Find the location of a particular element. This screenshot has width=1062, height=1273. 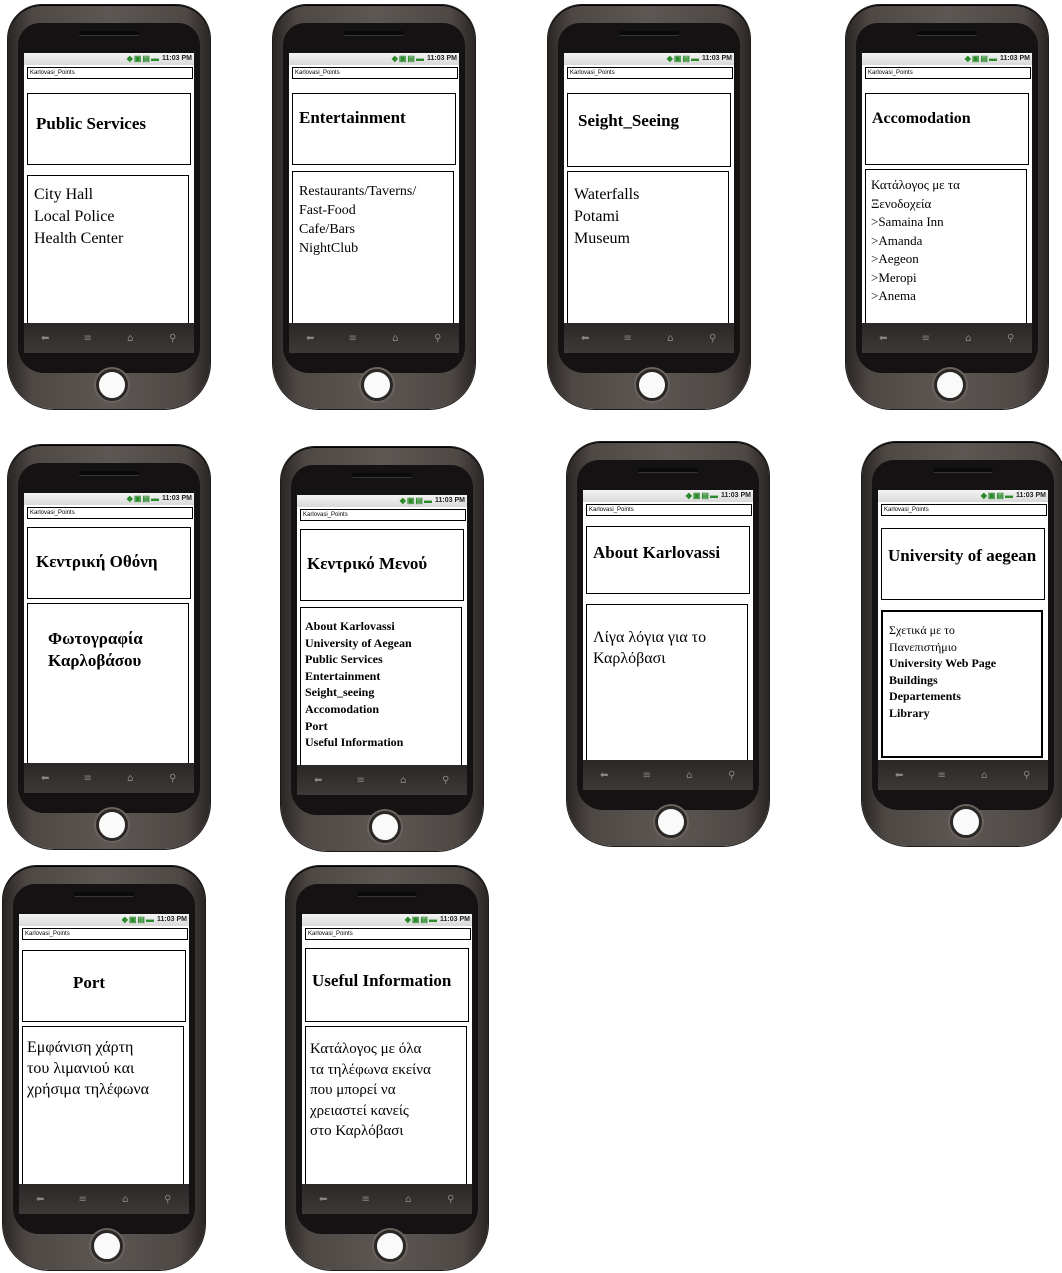

content-item-amanda: >Amanda is located at coordinates (948, 241).